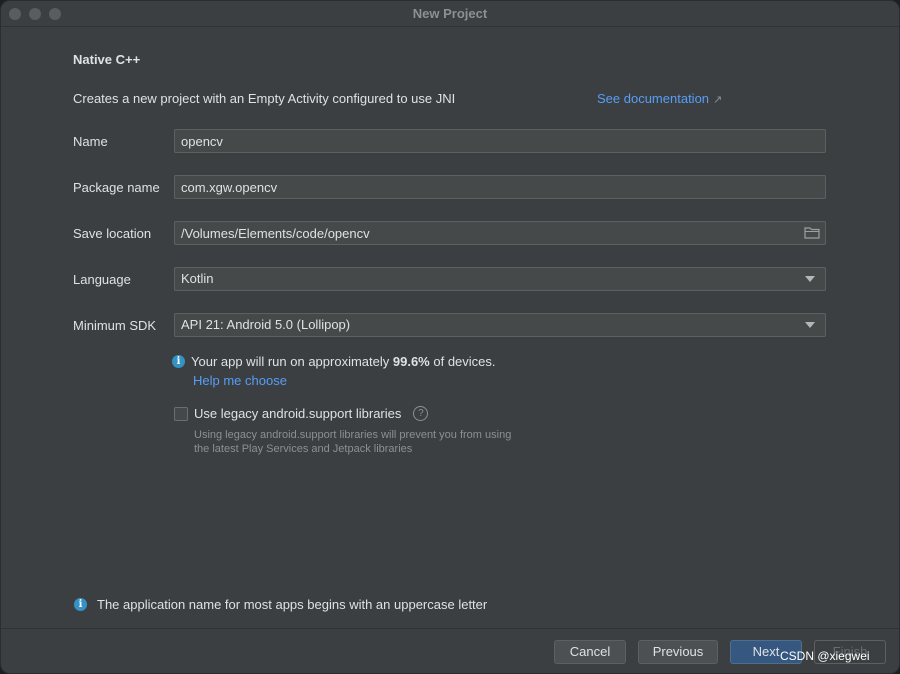 Image resolution: width=900 pixels, height=674 pixels. I want to click on legacy-libraries-label: Use legacy android.support libraries, so click(297, 413).